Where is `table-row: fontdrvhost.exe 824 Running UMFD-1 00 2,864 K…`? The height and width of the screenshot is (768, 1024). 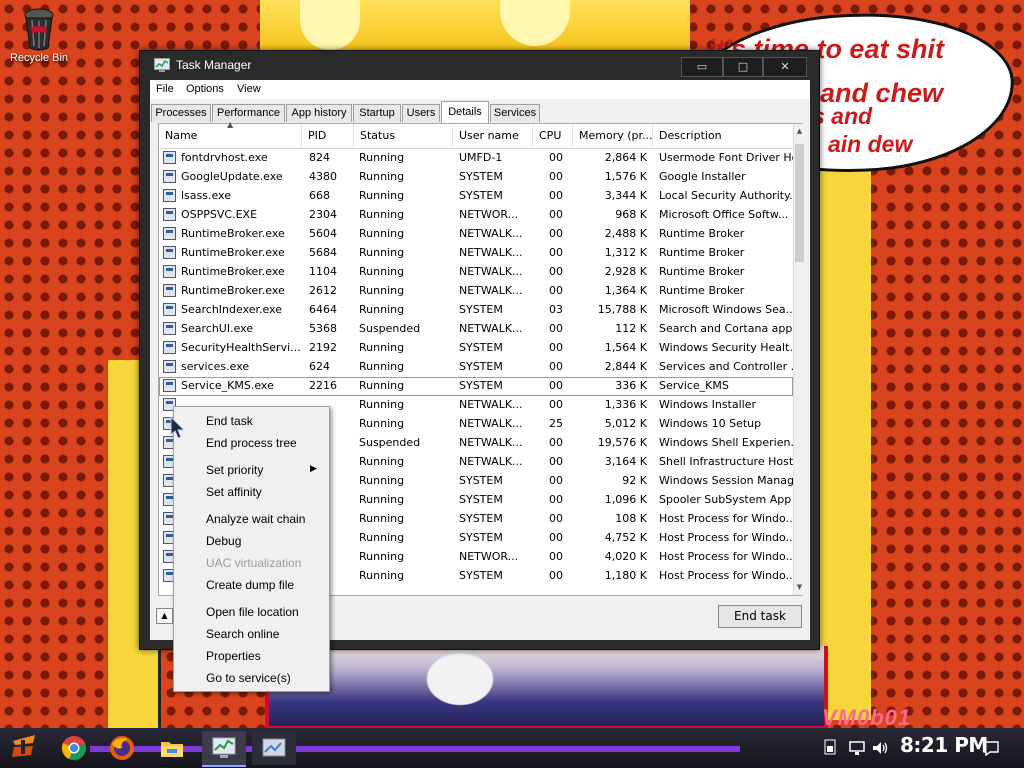
table-row: fontdrvhost.exe 824 Running UMFD-1 00 2,864 K… is located at coordinates (479, 158).